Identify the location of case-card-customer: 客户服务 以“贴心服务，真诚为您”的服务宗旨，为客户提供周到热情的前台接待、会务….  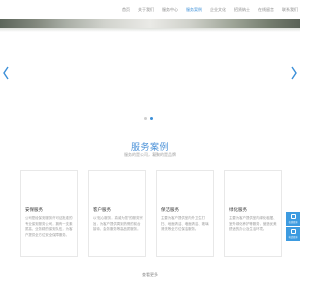
(117, 213).